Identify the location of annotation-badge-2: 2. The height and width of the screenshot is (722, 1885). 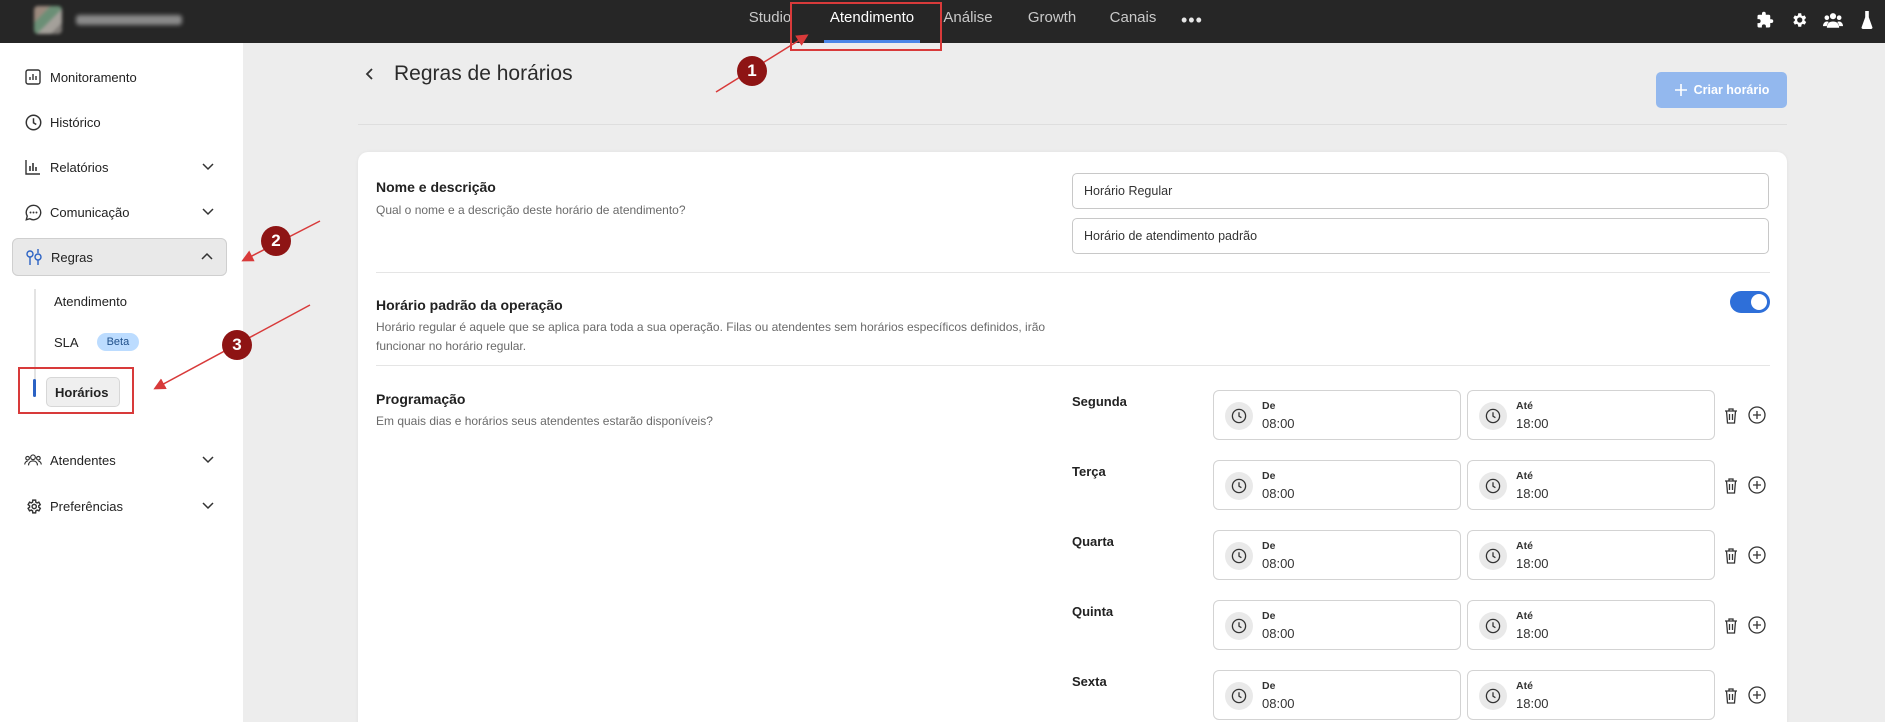
(276, 241).